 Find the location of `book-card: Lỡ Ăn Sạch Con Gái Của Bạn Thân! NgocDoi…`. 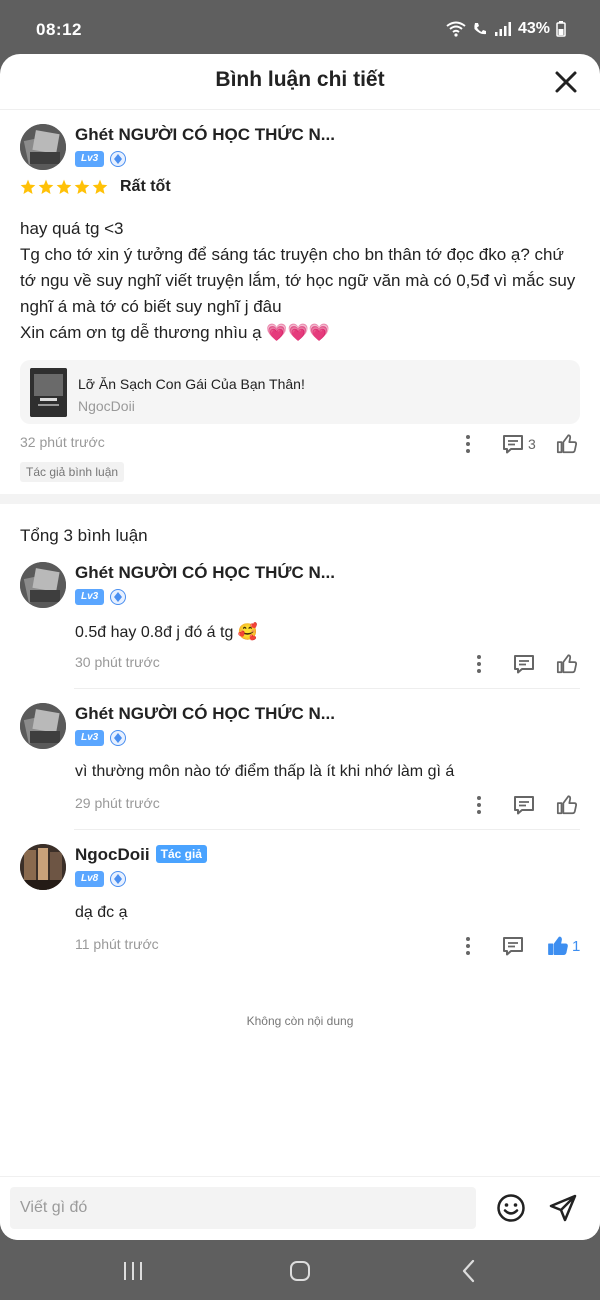

book-card: Lỡ Ăn Sạch Con Gái Của Bạn Thân! NgocDoi… is located at coordinates (300, 392).